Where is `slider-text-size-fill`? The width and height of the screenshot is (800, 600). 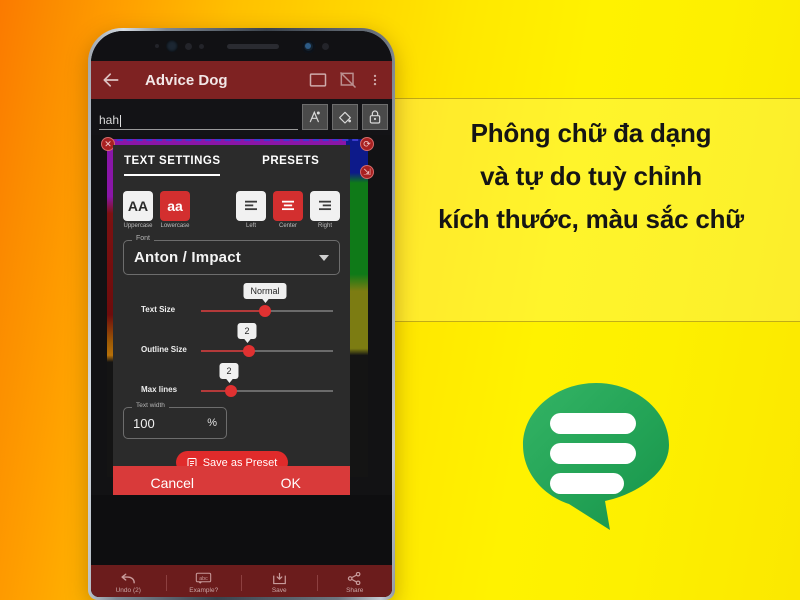 slider-text-size-fill is located at coordinates (233, 311).